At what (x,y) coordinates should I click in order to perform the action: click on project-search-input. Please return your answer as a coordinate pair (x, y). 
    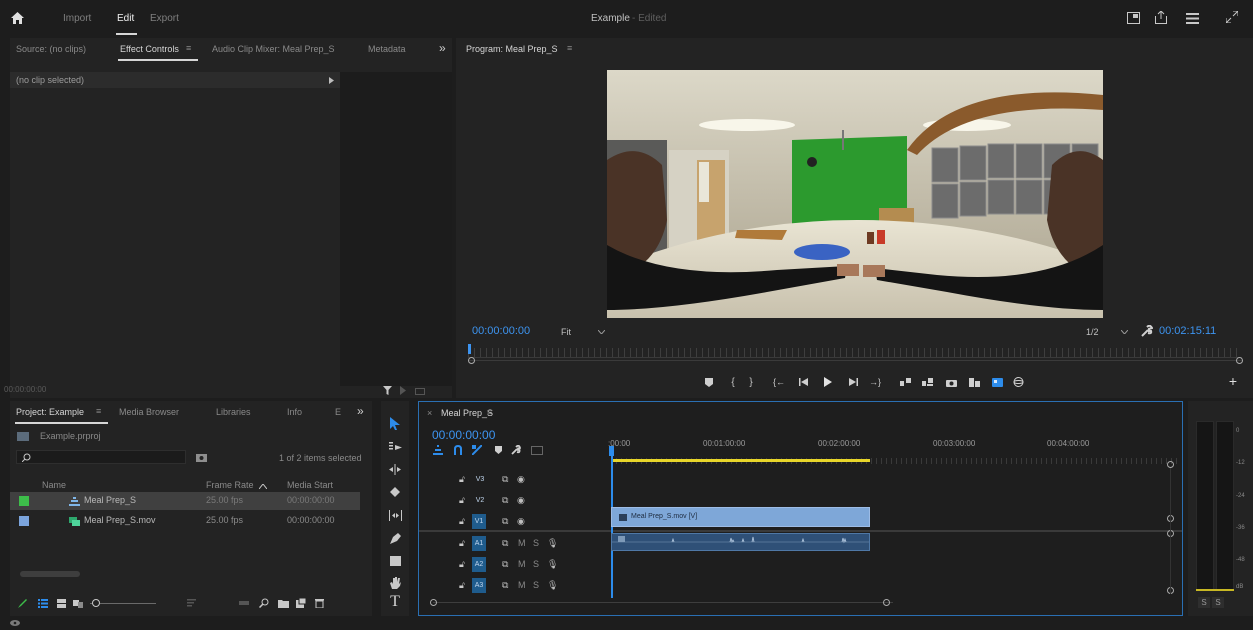
    Looking at the image, I should click on (101, 457).